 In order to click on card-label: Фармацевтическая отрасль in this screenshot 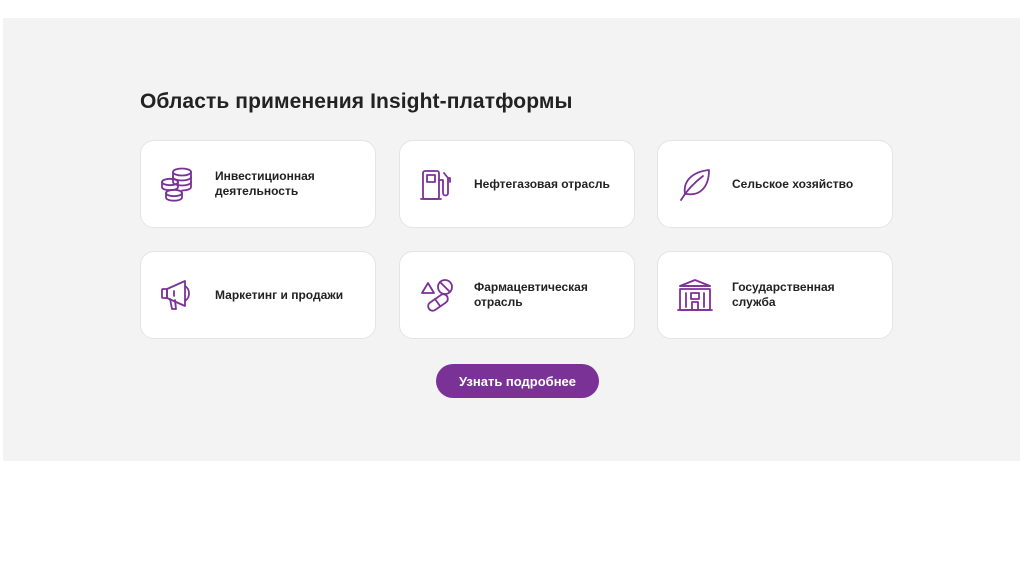, I will do `click(531, 294)`.